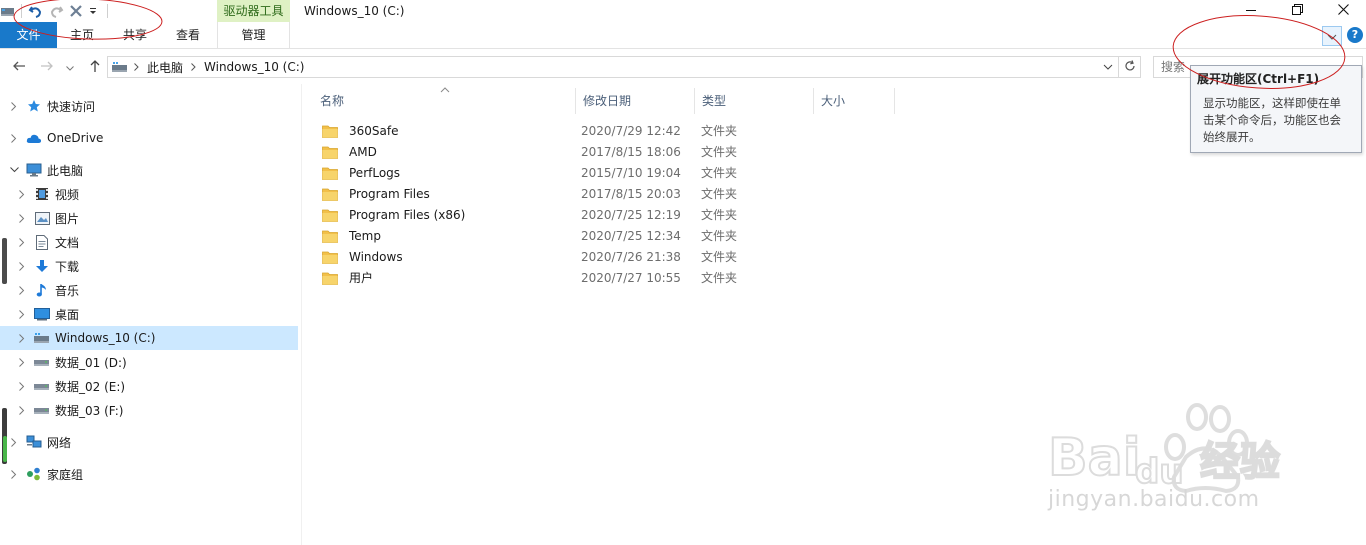  What do you see at coordinates (149, 170) in the screenshot?
I see `tree-item: 此电脑` at bounding box center [149, 170].